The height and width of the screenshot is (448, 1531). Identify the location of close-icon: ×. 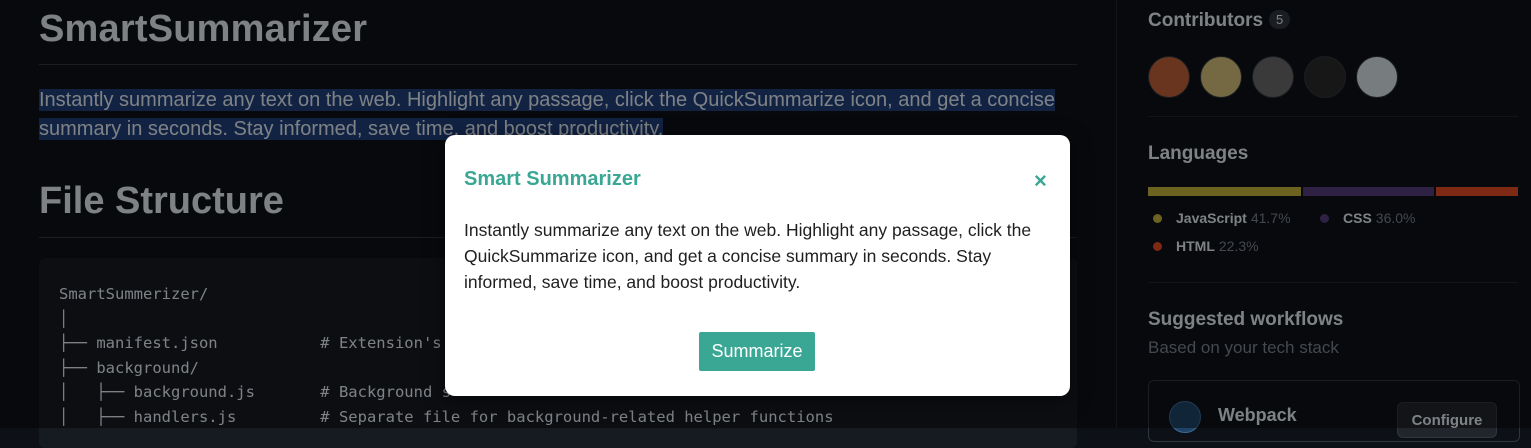
(1040, 181).